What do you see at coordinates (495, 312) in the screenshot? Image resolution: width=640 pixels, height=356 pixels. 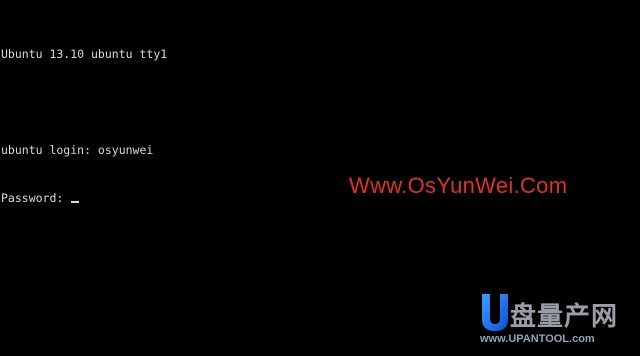 I see `u-logo-icon` at bounding box center [495, 312].